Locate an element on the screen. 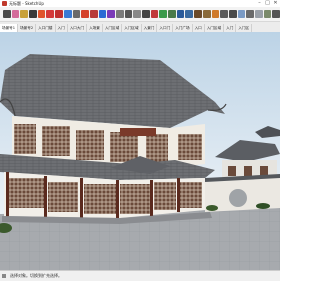 The width and height of the screenshot is (320, 281). close-button: ✕ is located at coordinates (275, 3).